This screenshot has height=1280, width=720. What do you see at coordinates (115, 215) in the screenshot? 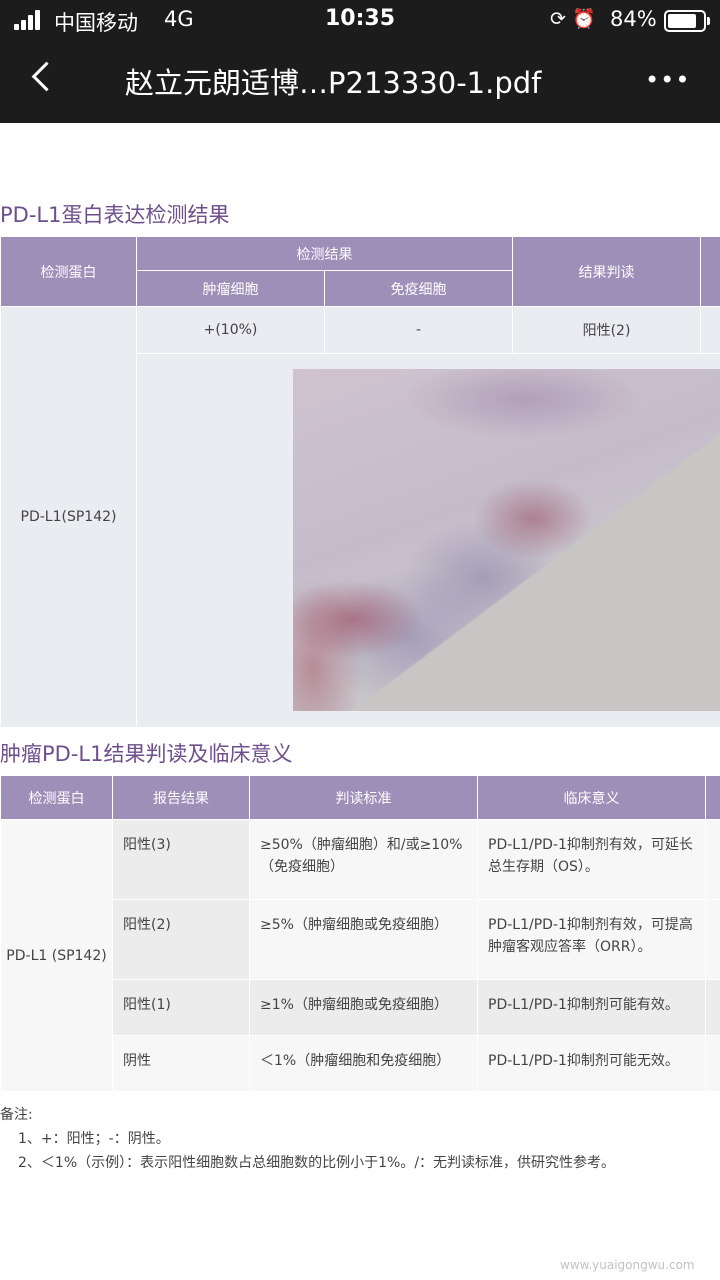
I see `section-title-expression: PD-L1蛋白表达检测结果` at bounding box center [115, 215].